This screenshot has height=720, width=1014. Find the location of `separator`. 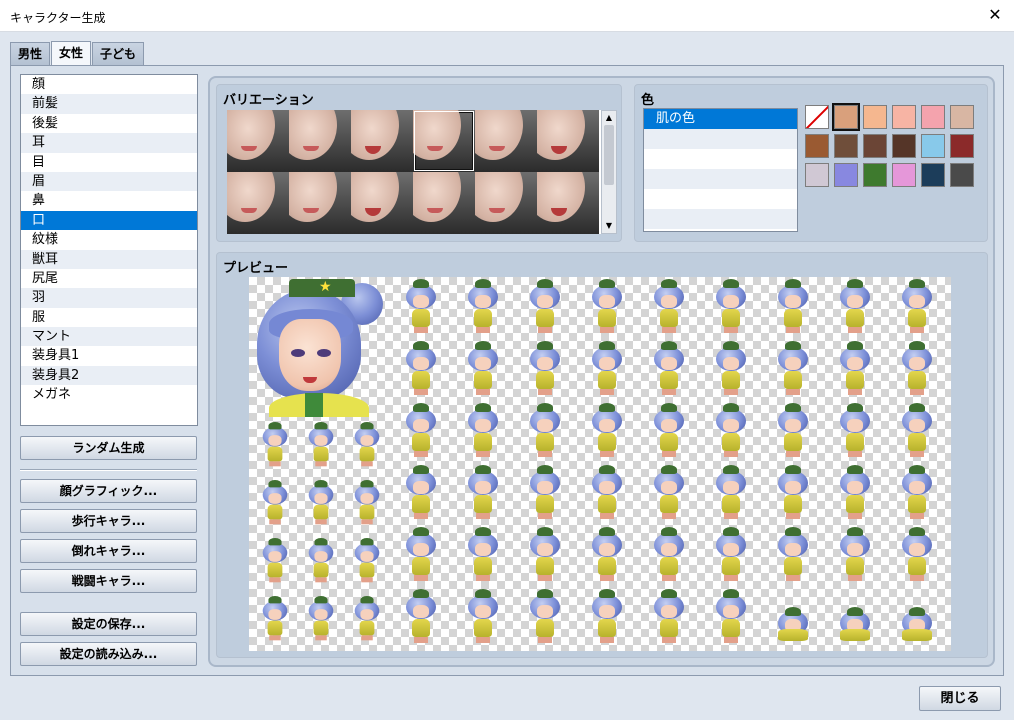

separator is located at coordinates (108, 470).